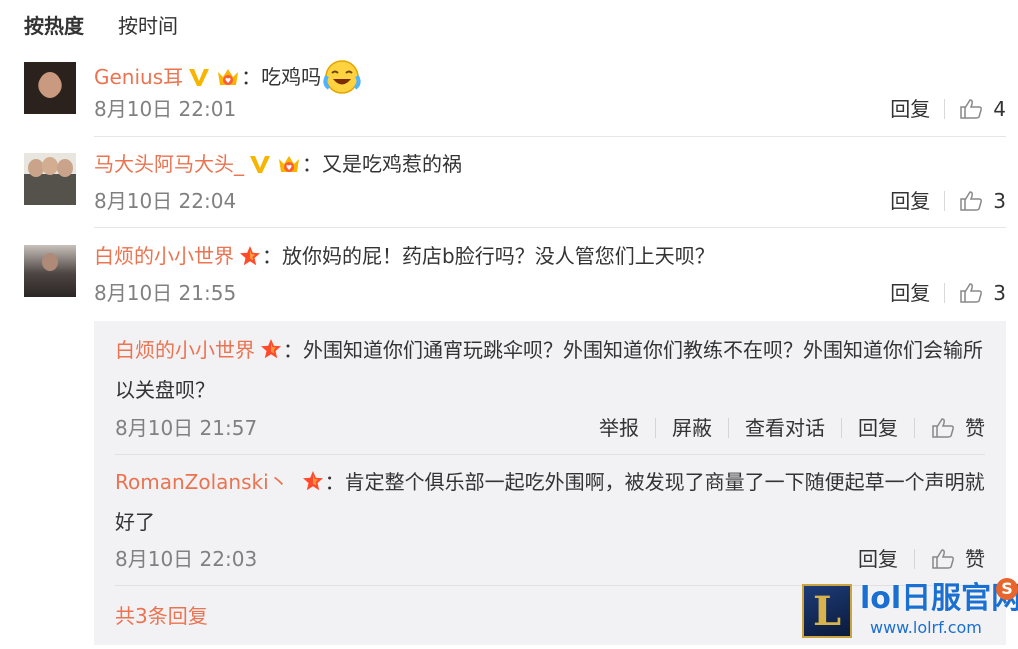  I want to click on lol-logo: L, so click(827, 611).